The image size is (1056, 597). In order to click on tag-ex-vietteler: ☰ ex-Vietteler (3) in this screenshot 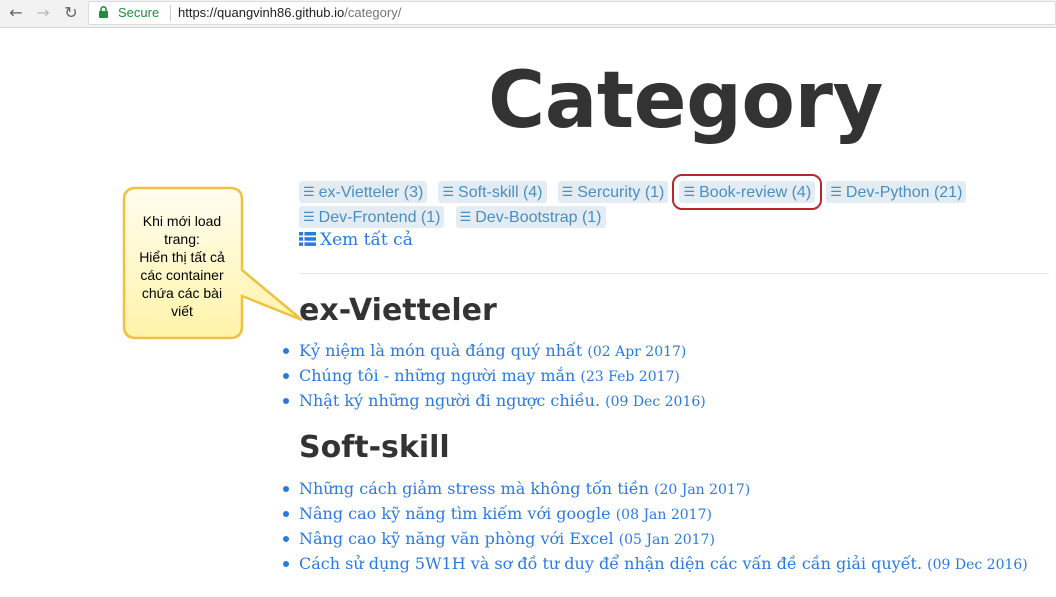, I will do `click(363, 192)`.